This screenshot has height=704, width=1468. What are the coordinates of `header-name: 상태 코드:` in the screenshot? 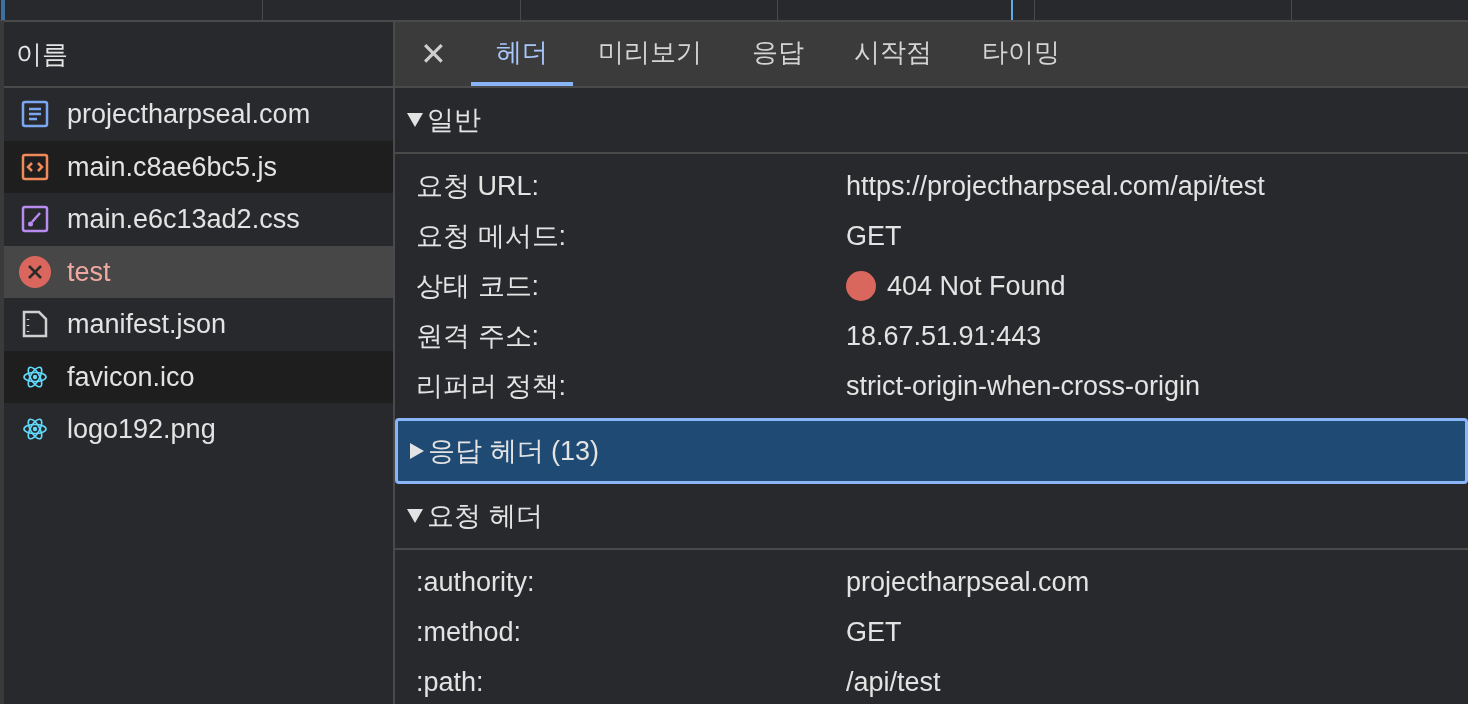 It's located at (478, 286).